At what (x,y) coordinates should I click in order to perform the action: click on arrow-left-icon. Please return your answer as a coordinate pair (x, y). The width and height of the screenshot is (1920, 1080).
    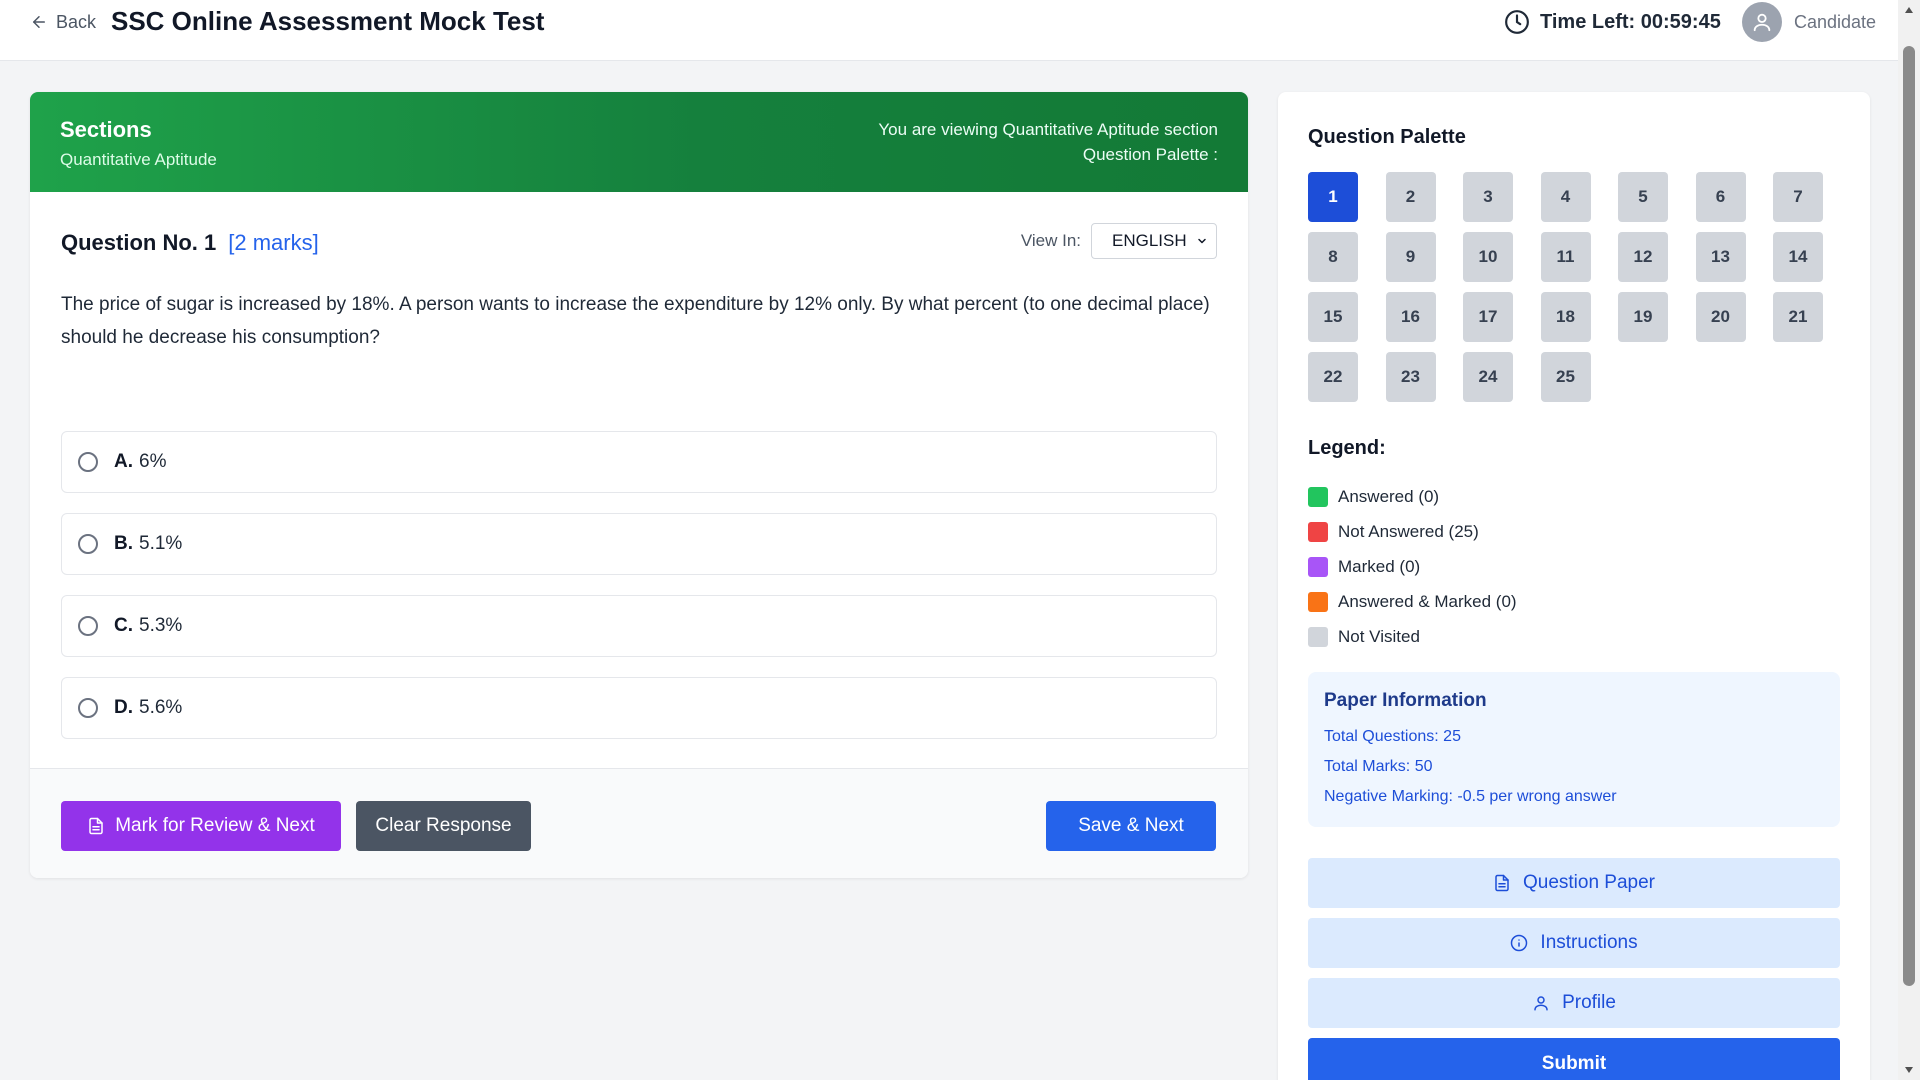
    Looking at the image, I should click on (39, 22).